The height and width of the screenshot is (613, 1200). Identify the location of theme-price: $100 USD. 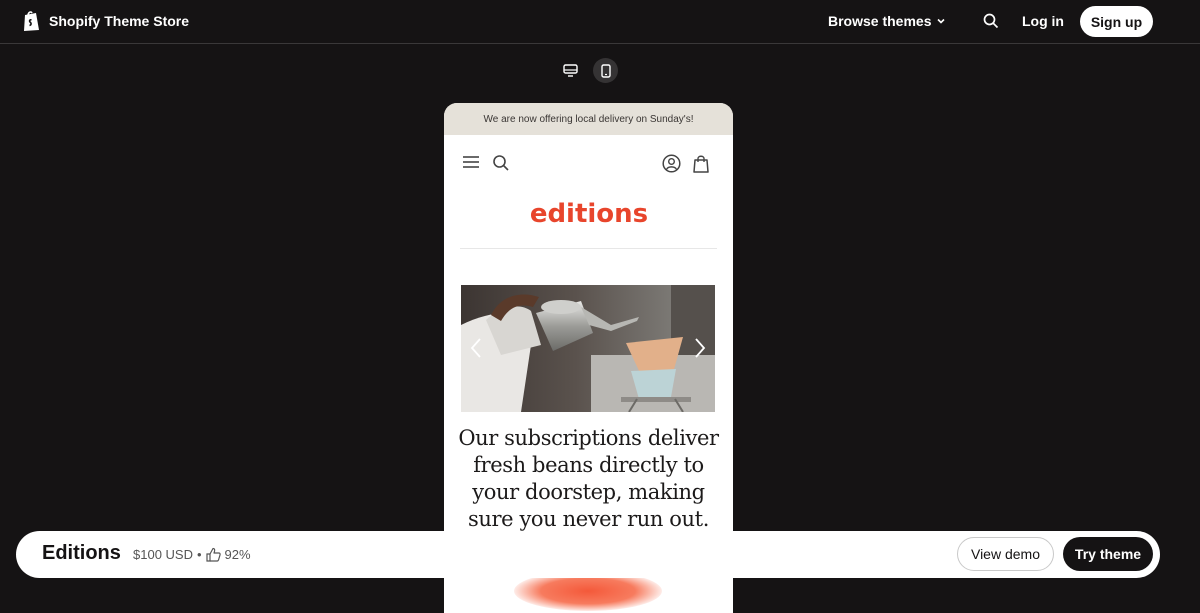
(163, 554).